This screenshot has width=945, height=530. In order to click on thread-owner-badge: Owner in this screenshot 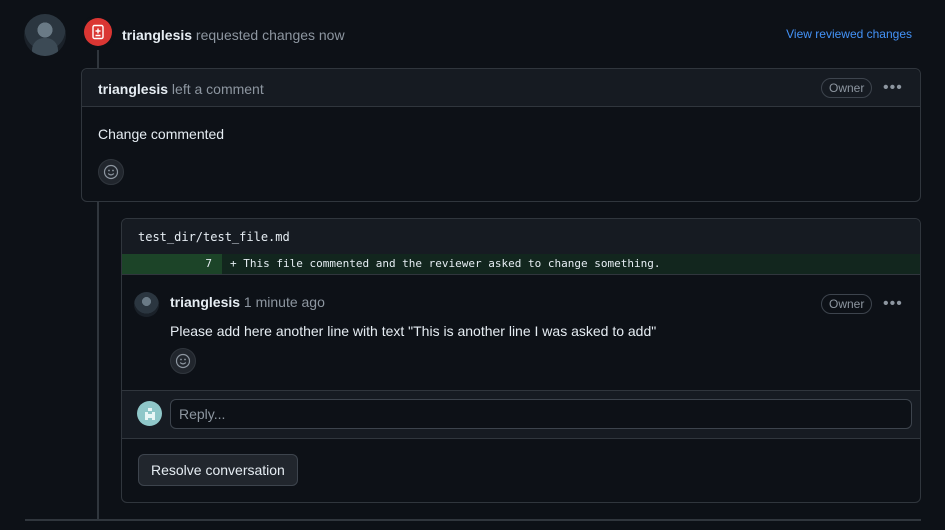, I will do `click(847, 304)`.